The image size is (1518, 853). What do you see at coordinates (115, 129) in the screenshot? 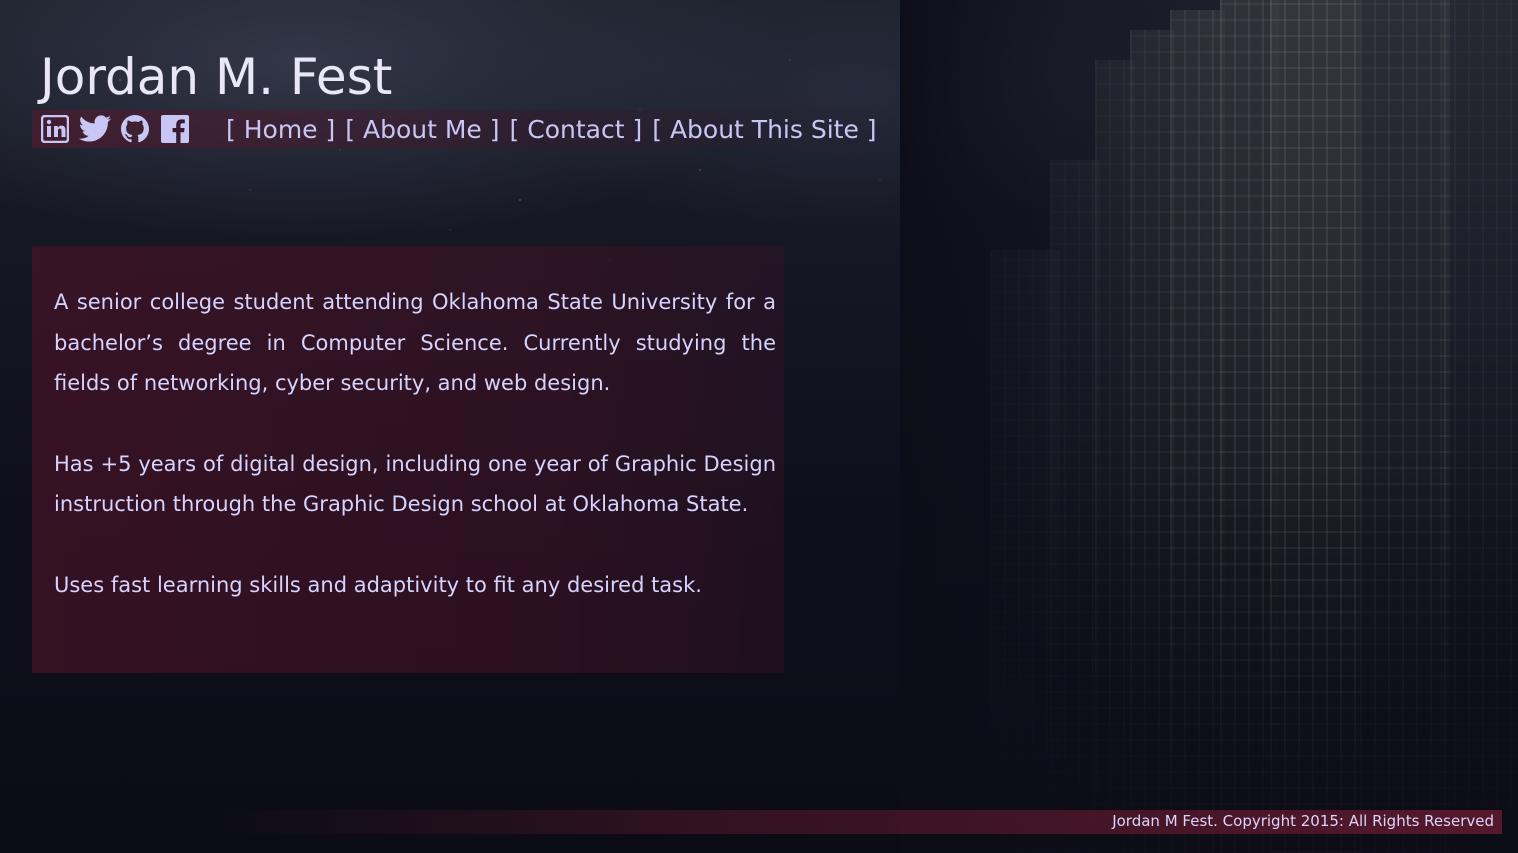
I see `social-links` at bounding box center [115, 129].